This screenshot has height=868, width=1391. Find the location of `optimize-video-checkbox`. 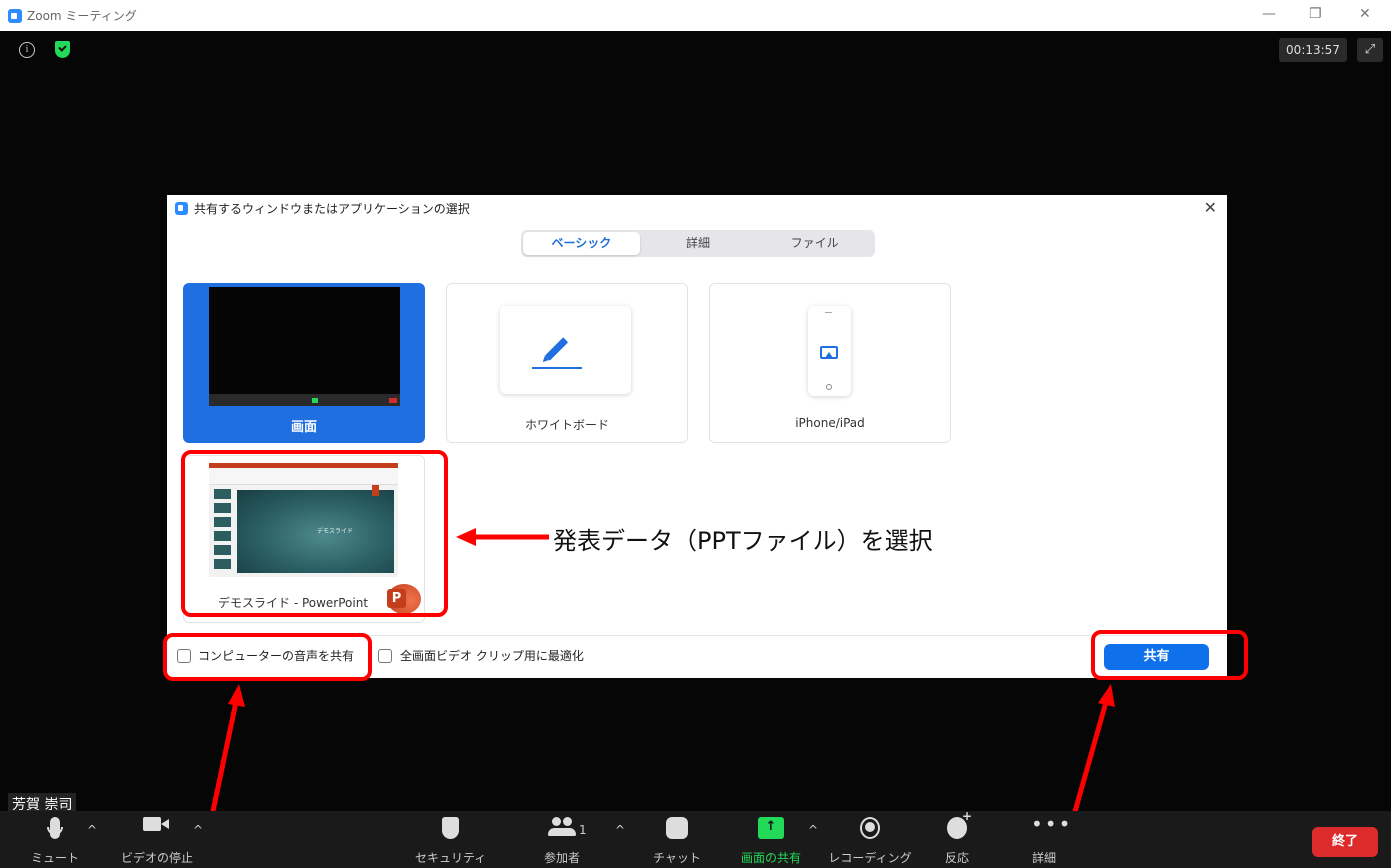

optimize-video-checkbox is located at coordinates (385, 656).